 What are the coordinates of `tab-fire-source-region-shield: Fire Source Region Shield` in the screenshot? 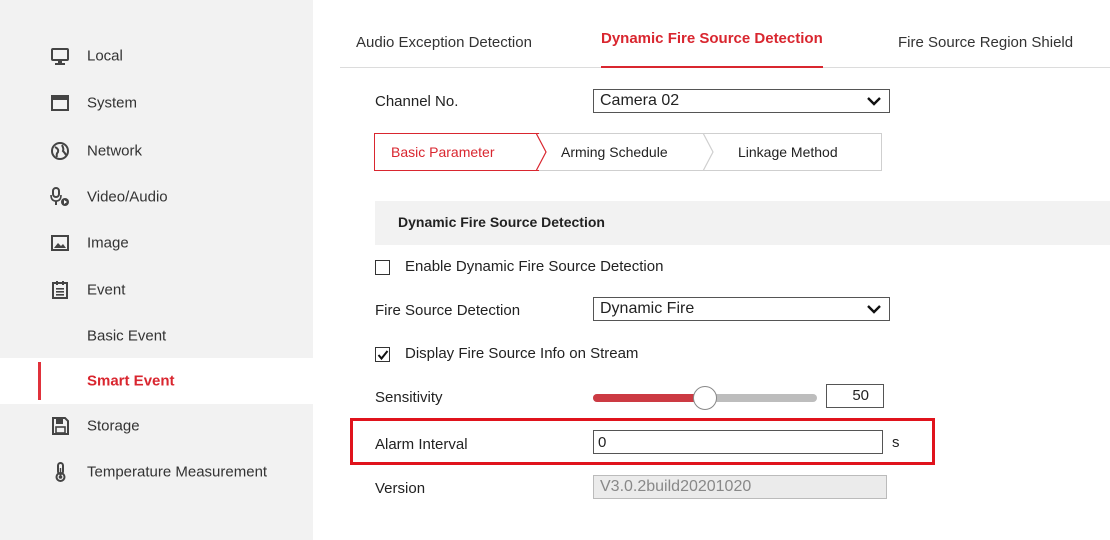 It's located at (985, 47).